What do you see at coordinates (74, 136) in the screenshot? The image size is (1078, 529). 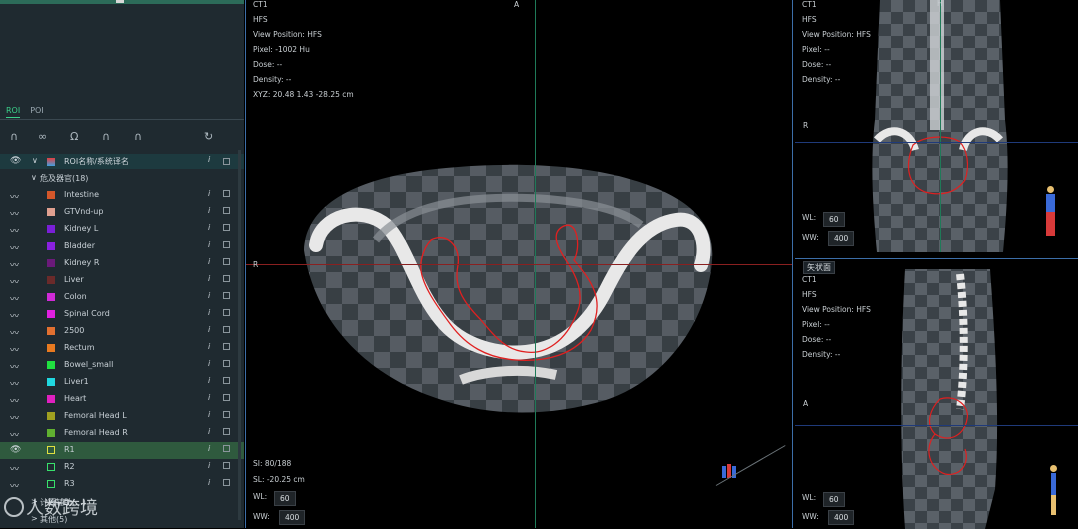 I see `union-tool-icon: Ω` at bounding box center [74, 136].